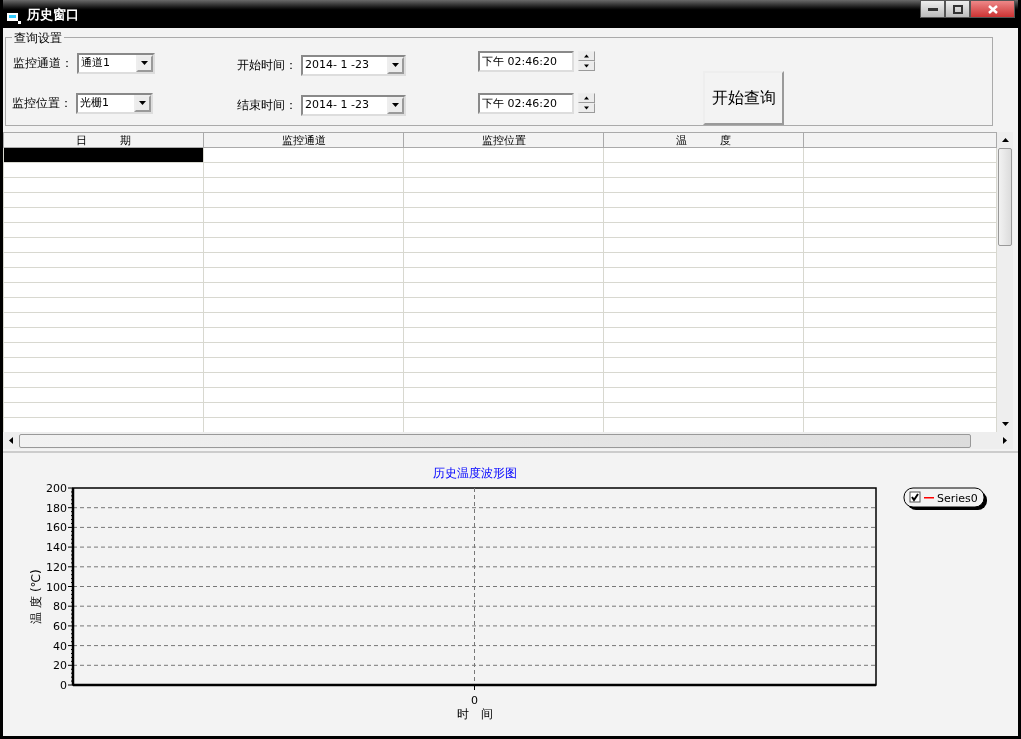 This screenshot has width=1021, height=739. Describe the element at coordinates (474, 700) in the screenshot. I see `x-tick-label: 0` at that location.